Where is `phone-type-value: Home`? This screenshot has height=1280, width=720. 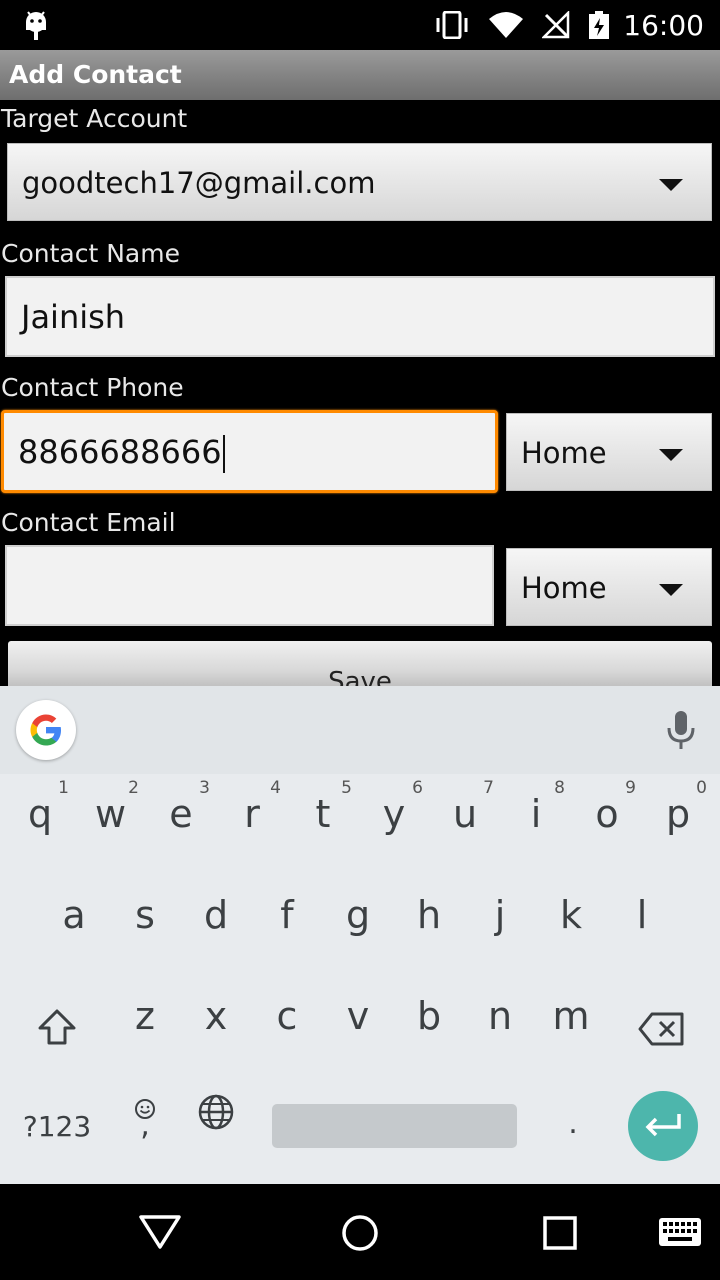
phone-type-value: Home is located at coordinates (564, 453).